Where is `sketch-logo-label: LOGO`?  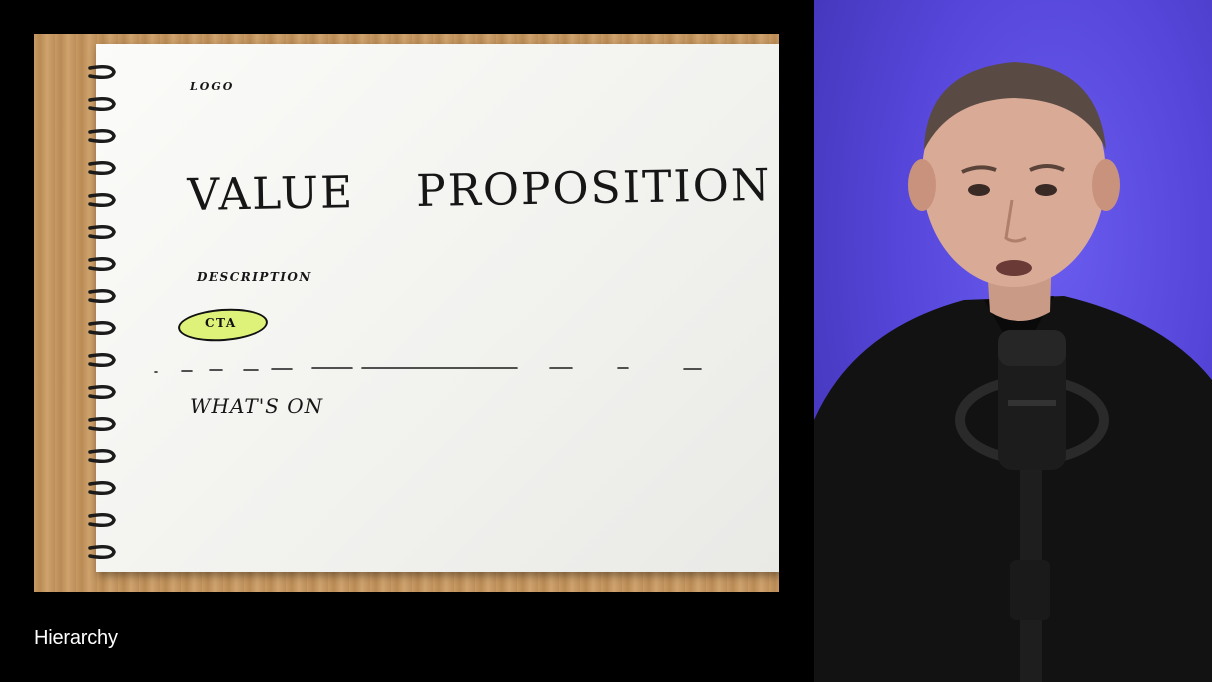 sketch-logo-label: LOGO is located at coordinates (212, 86).